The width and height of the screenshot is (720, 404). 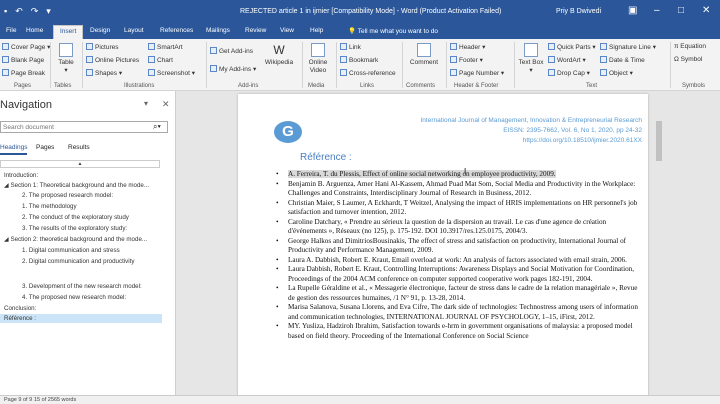 I want to click on wordart-button: WordArt ▾, so click(x=567, y=60).